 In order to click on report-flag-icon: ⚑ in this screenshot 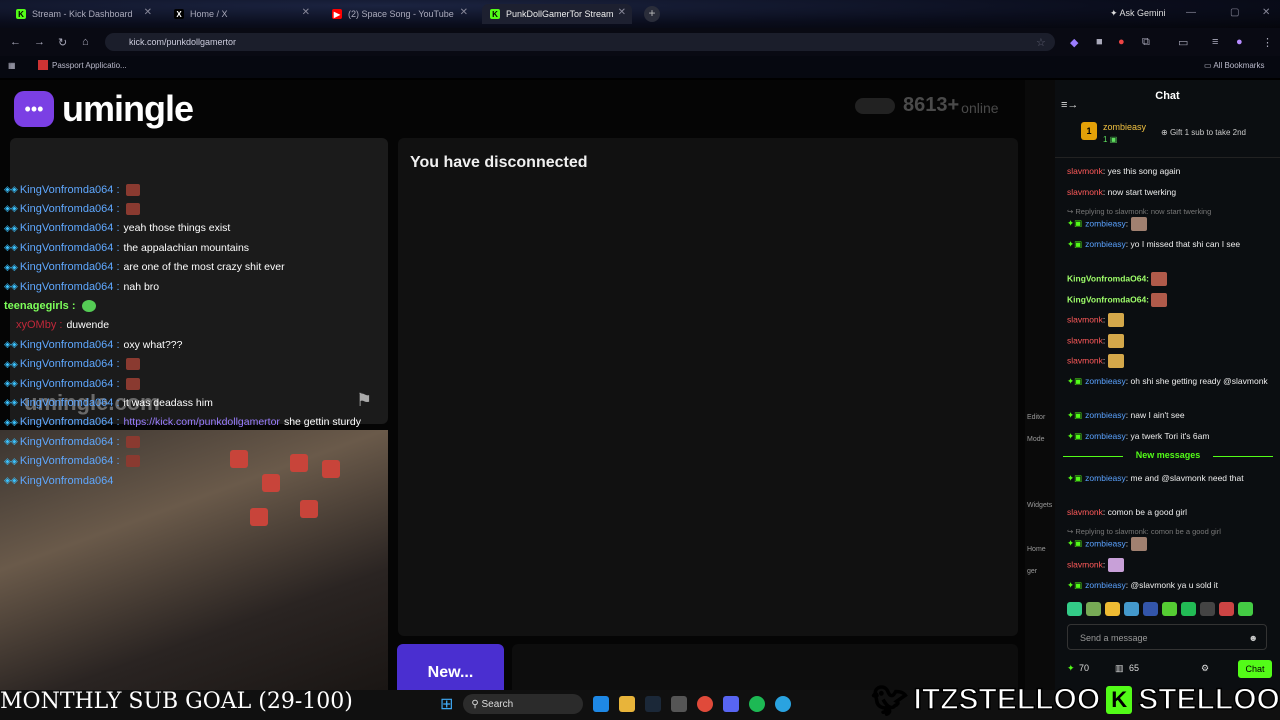, I will do `click(364, 400)`.